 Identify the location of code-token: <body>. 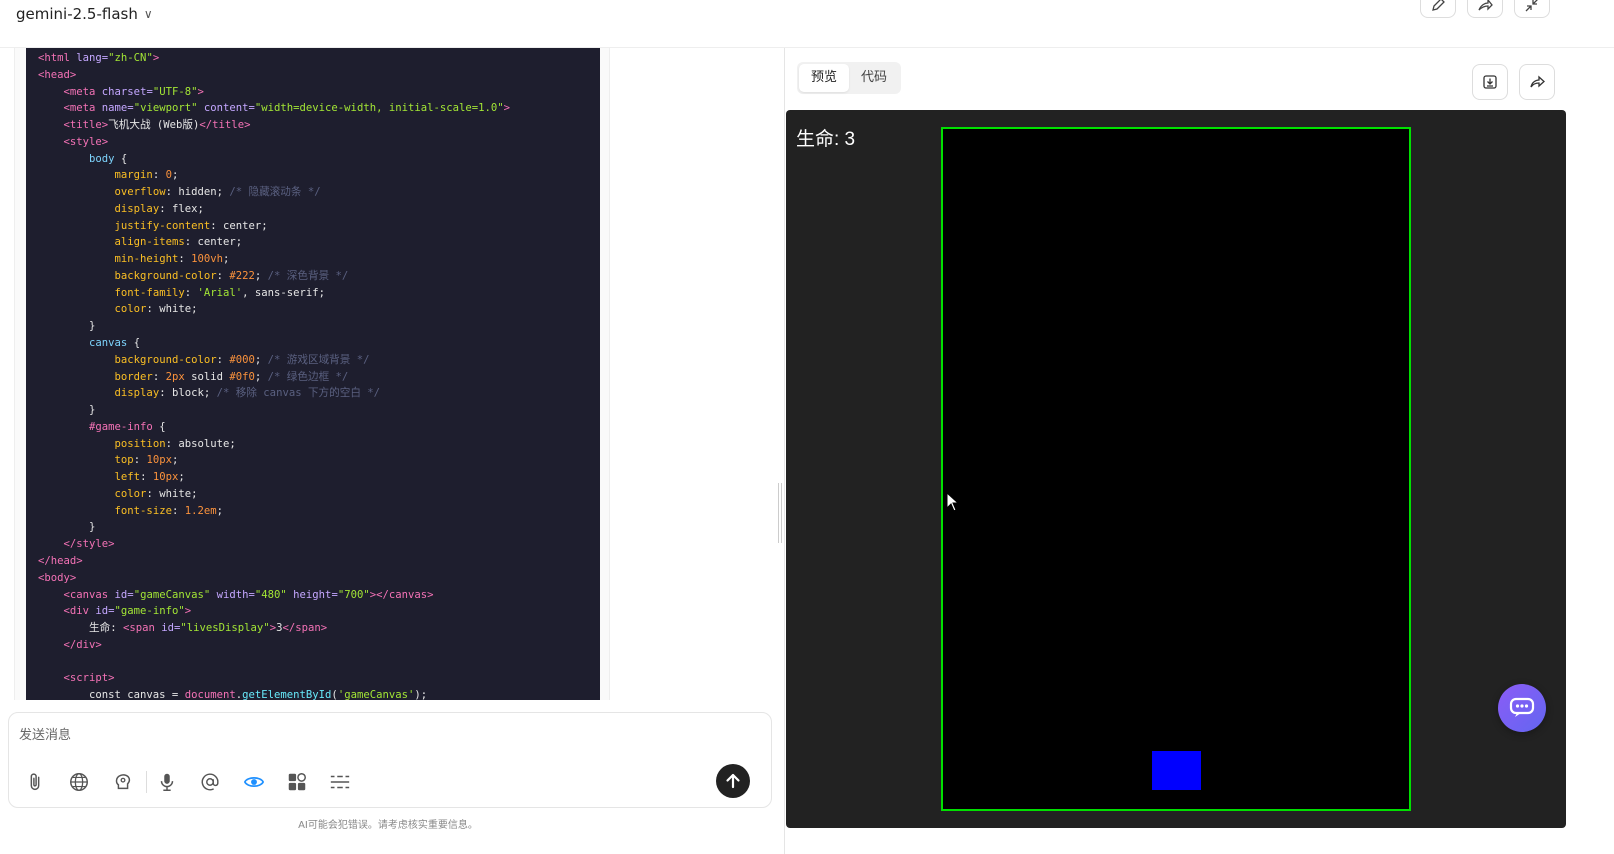
(57, 577).